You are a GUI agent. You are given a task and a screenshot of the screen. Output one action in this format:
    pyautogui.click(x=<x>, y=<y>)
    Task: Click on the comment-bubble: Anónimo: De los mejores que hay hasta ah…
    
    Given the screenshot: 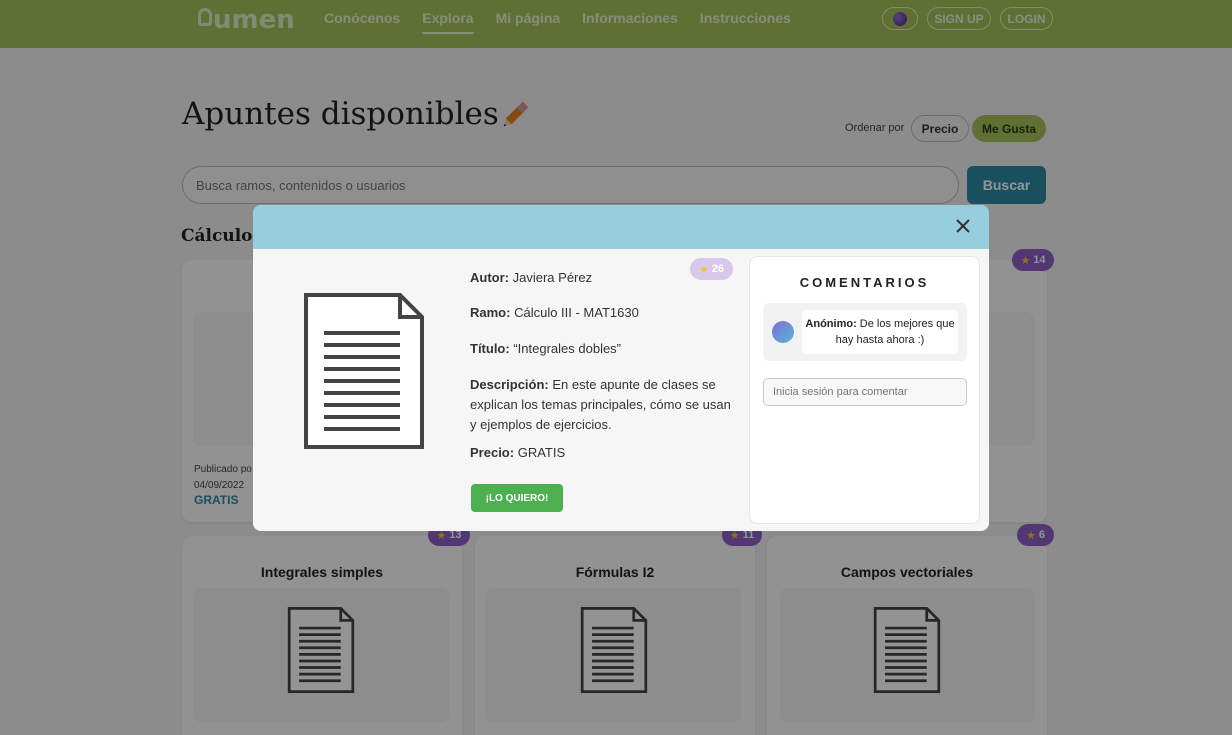 What is the action you would take?
    pyautogui.click(x=880, y=332)
    